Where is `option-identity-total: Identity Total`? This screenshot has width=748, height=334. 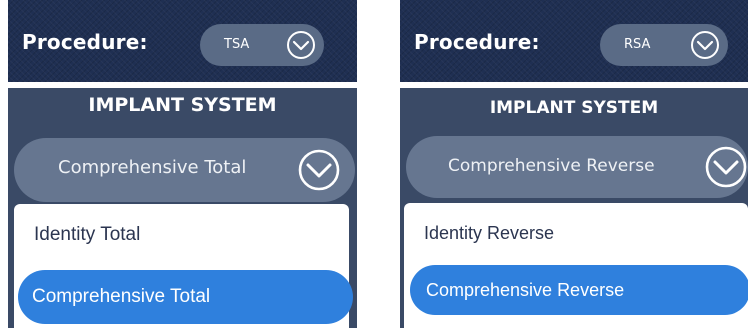
option-identity-total: Identity Total is located at coordinates (181, 235).